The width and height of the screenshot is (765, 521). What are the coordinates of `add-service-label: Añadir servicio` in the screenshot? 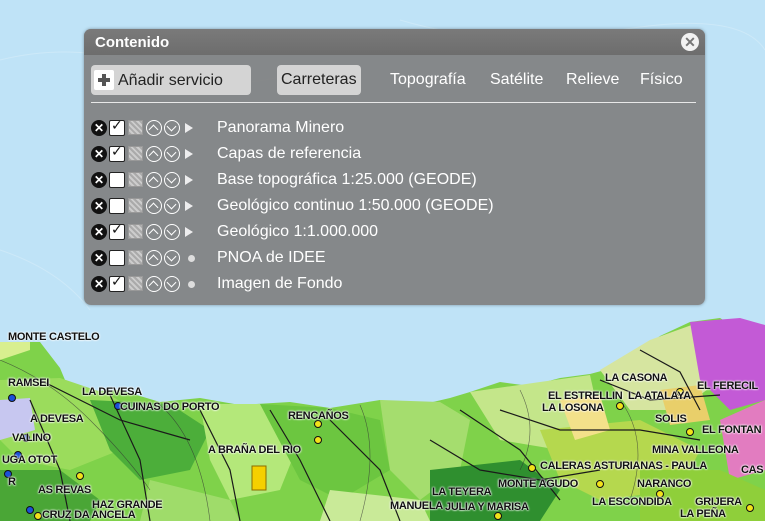 It's located at (170, 80).